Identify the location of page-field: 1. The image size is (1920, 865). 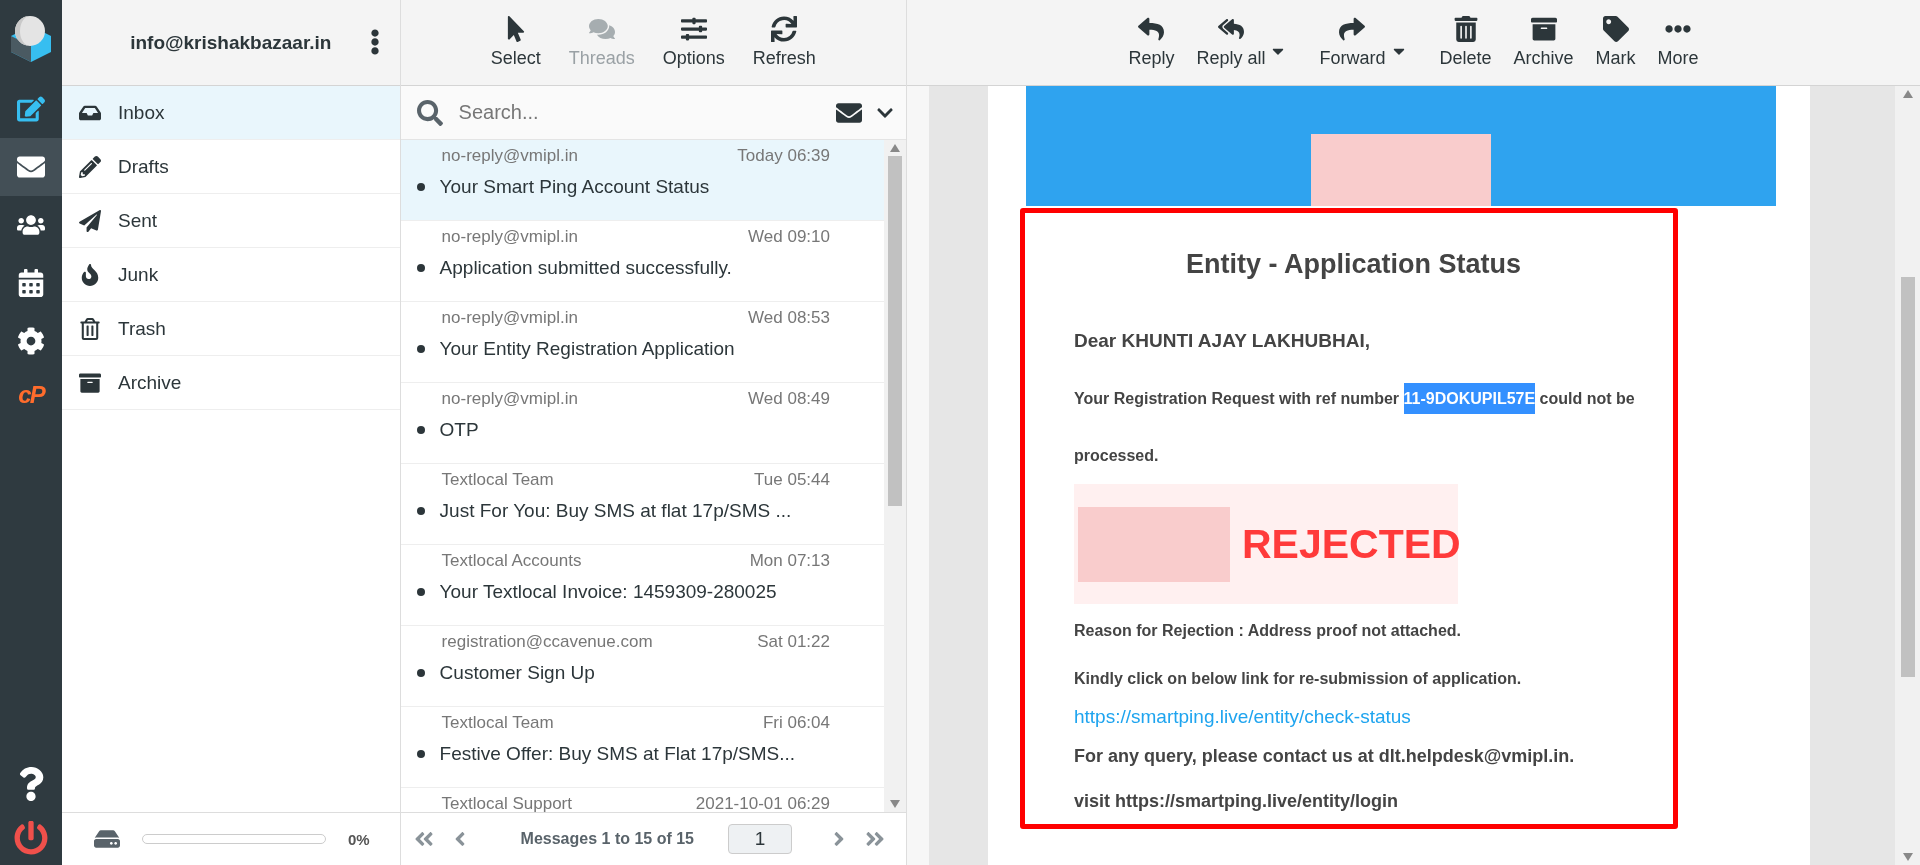
(760, 839).